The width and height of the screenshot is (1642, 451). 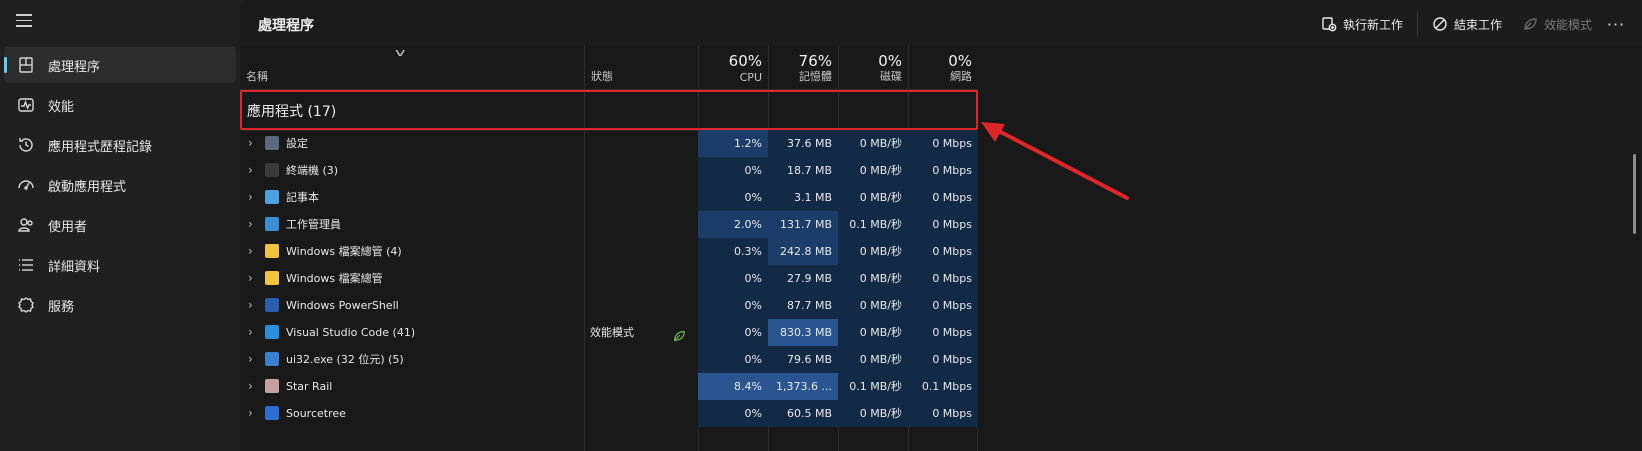 What do you see at coordinates (87, 187) in the screenshot?
I see `sidebar-item-label: 啟動應用程式` at bounding box center [87, 187].